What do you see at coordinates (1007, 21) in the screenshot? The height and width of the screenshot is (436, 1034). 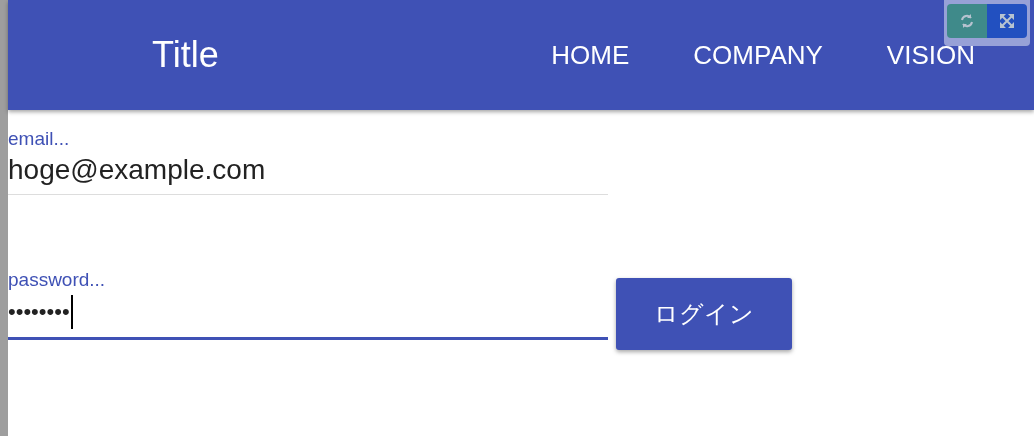 I see `expand-icon` at bounding box center [1007, 21].